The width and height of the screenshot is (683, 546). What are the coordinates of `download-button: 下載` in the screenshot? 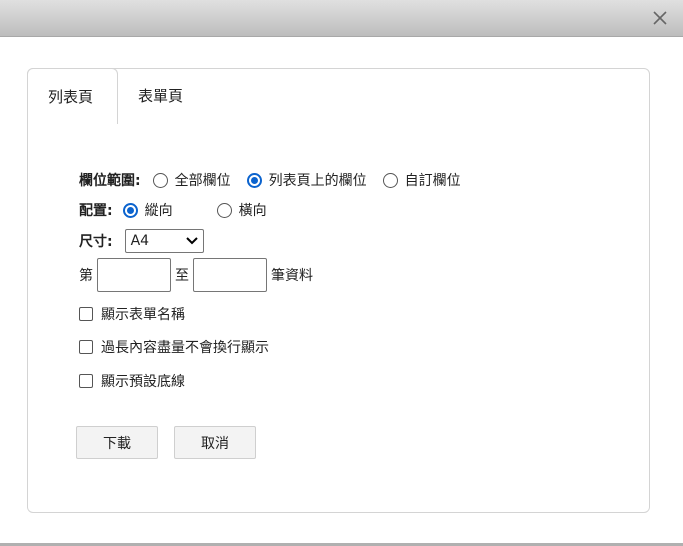 It's located at (117, 442).